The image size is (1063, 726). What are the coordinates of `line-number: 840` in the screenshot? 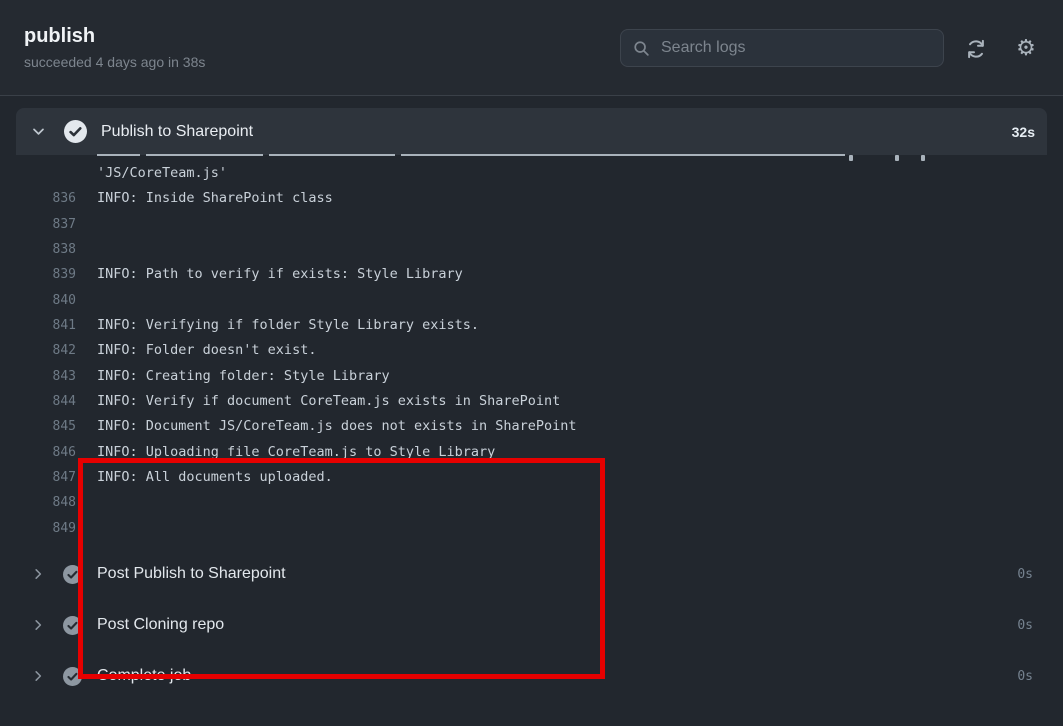 It's located at (64, 300).